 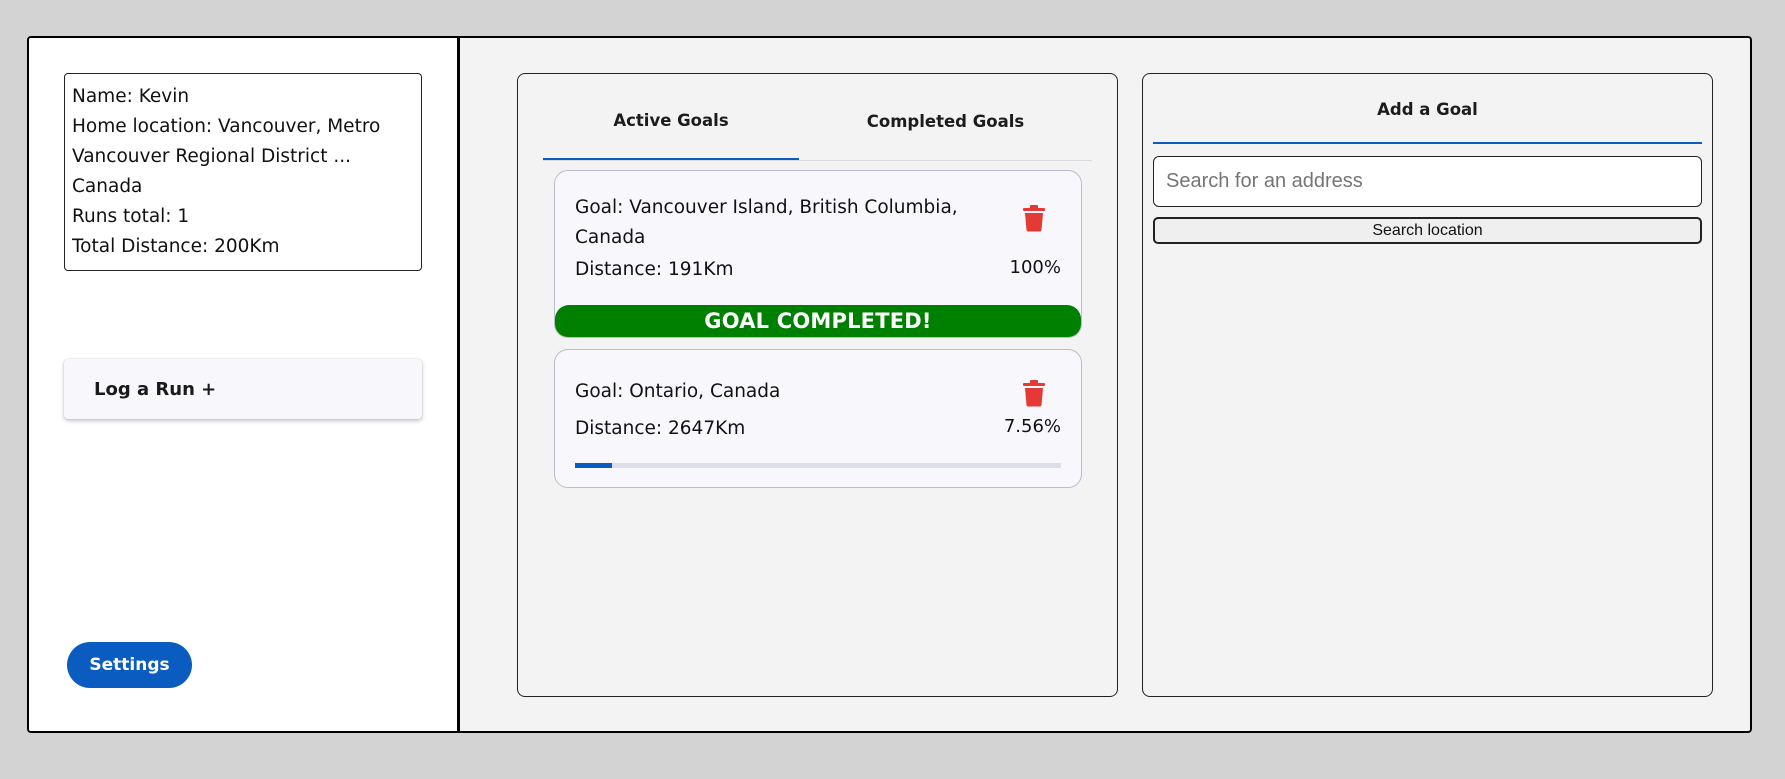 I want to click on add-goal-title: Add a Goal, so click(x=1427, y=109).